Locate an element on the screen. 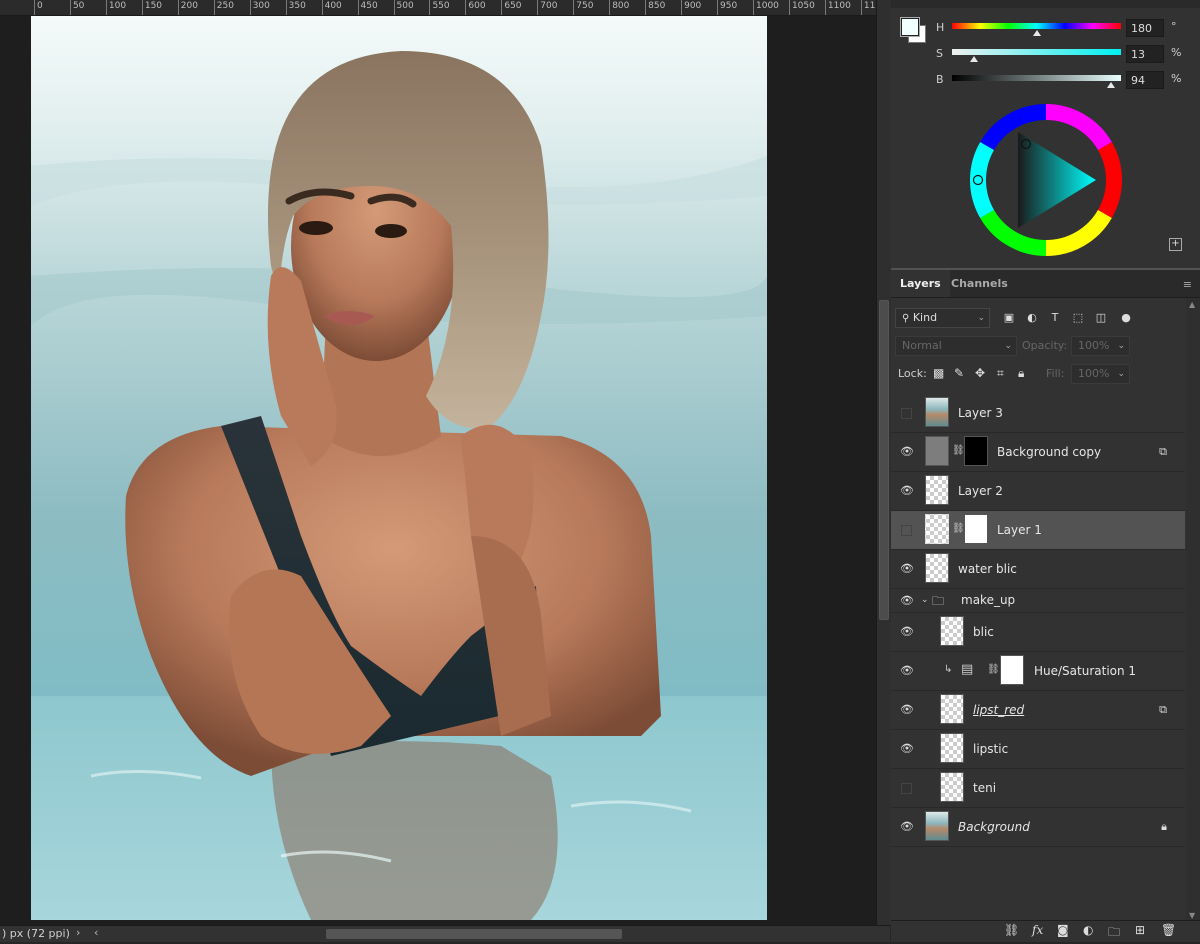 This screenshot has width=1200, height=944. tab-layers: Layers is located at coordinates (920, 283).